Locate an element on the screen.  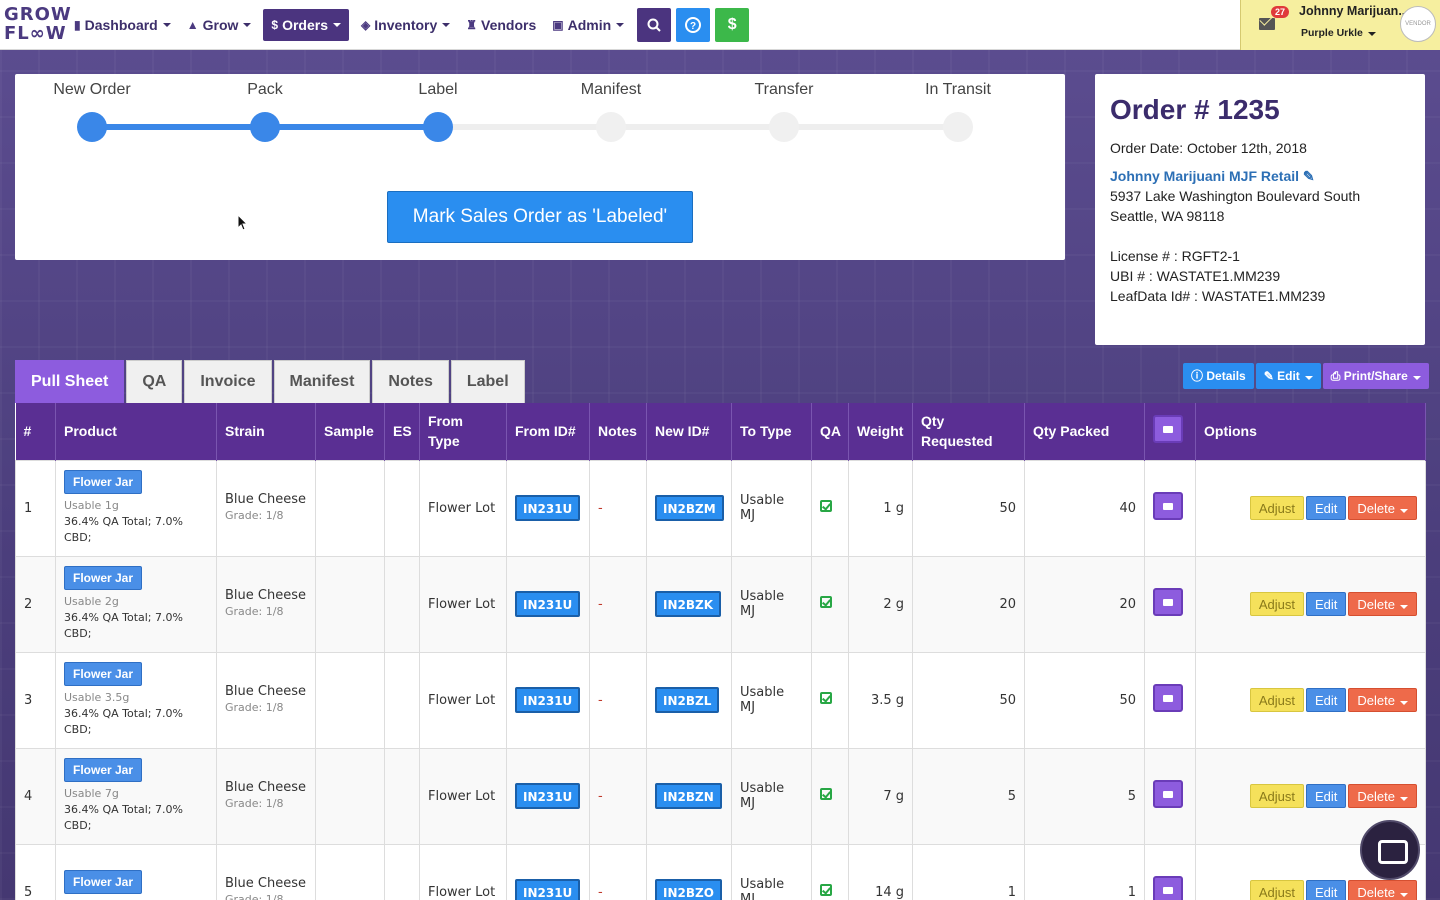
check-icon is located at coordinates (826, 698).